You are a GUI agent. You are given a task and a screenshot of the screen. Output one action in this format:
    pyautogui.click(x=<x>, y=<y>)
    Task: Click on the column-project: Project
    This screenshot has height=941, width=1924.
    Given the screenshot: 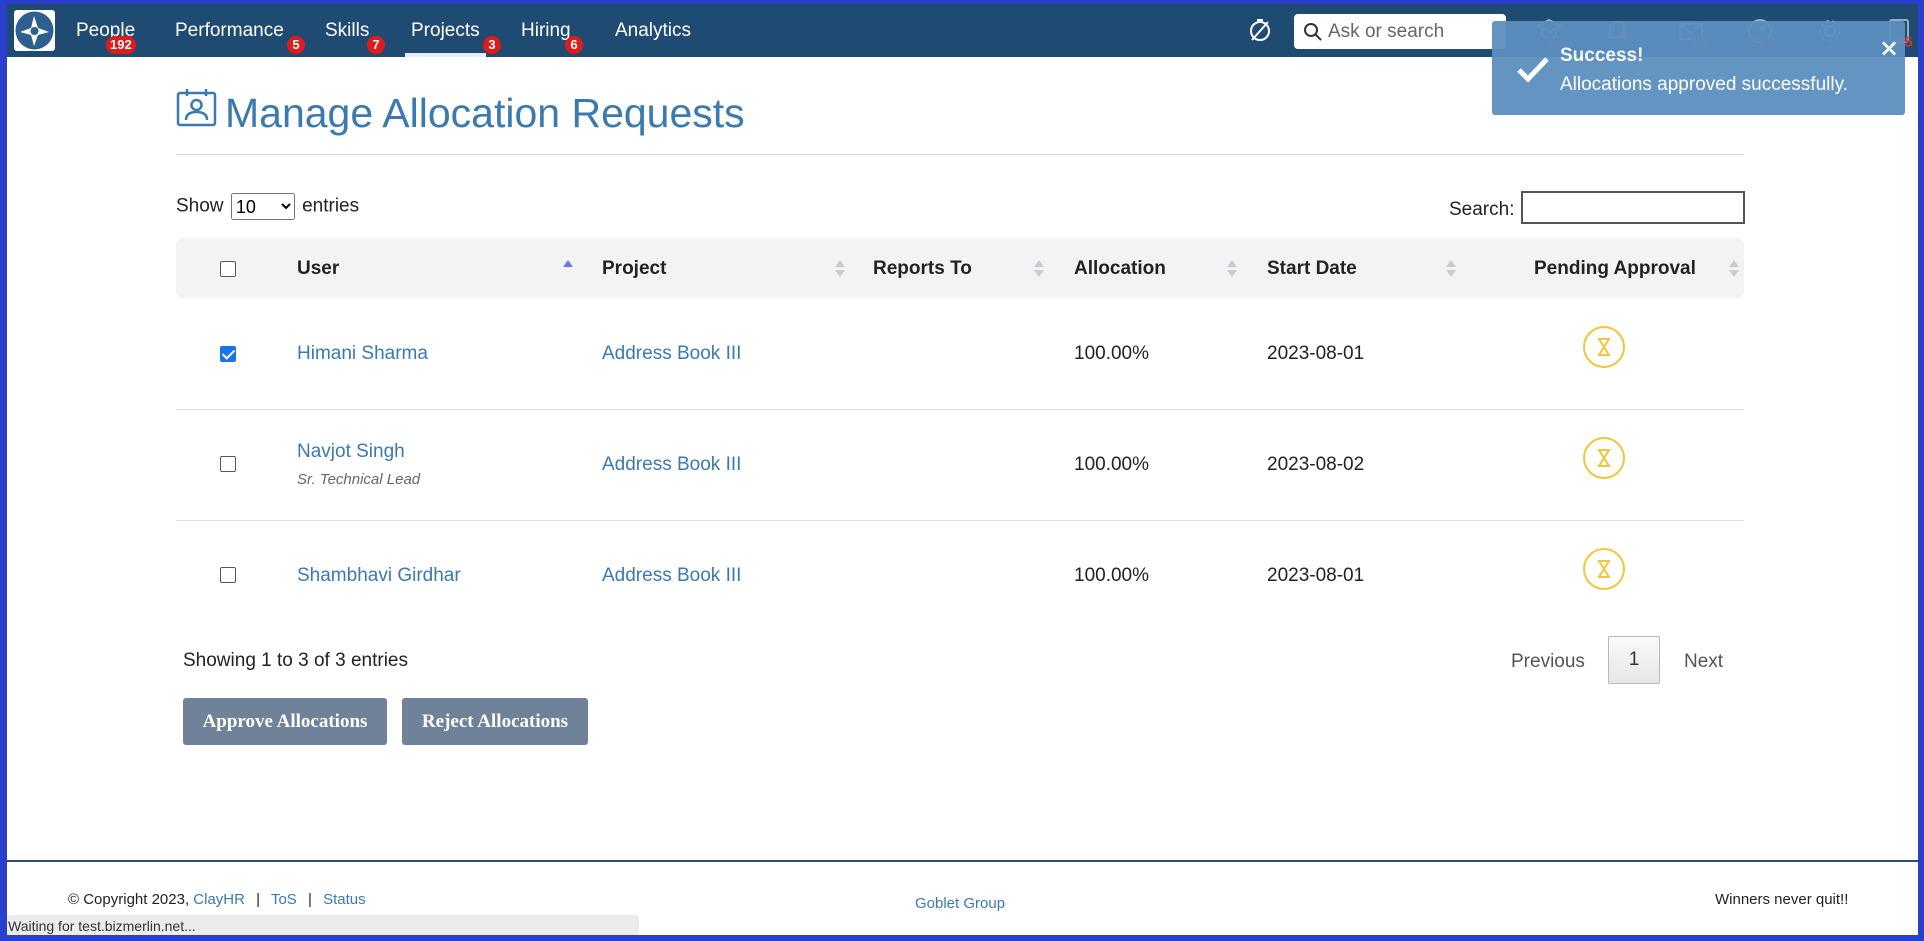 What is the action you would take?
    pyautogui.click(x=634, y=269)
    